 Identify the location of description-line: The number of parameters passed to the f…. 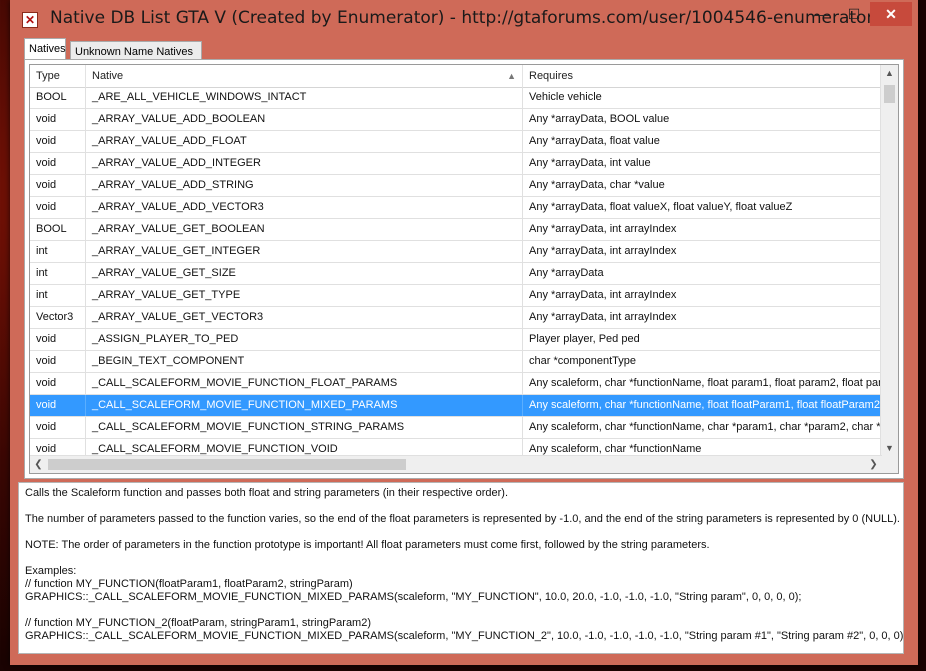
(462, 519).